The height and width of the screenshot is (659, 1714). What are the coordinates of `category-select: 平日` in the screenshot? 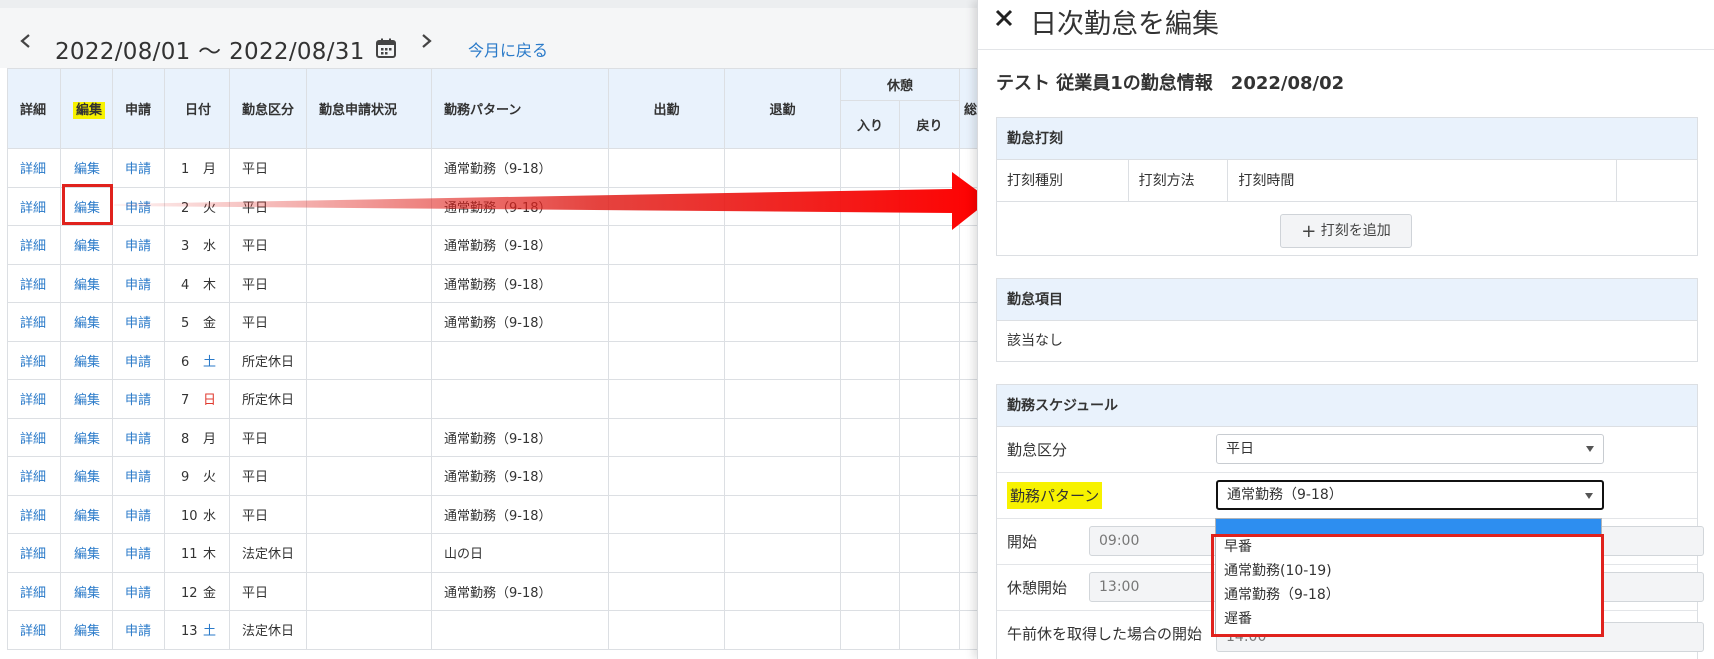 It's located at (1410, 449).